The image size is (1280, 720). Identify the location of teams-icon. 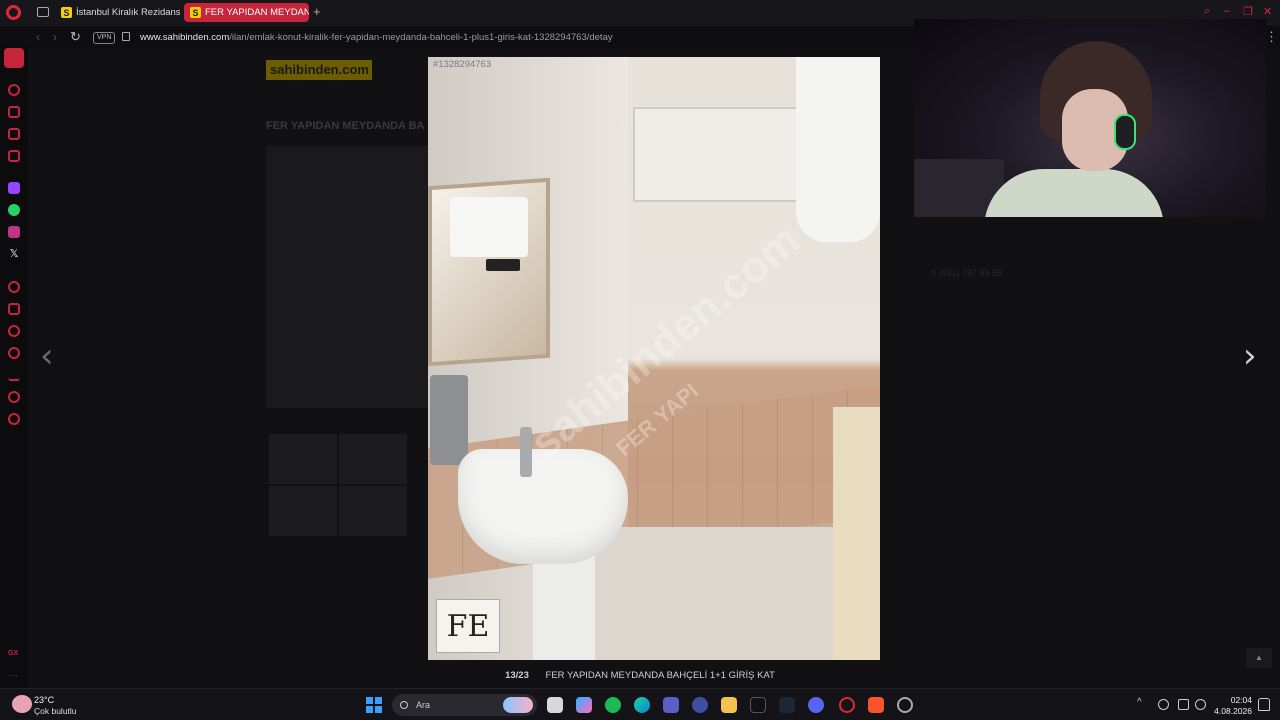
(671, 705).